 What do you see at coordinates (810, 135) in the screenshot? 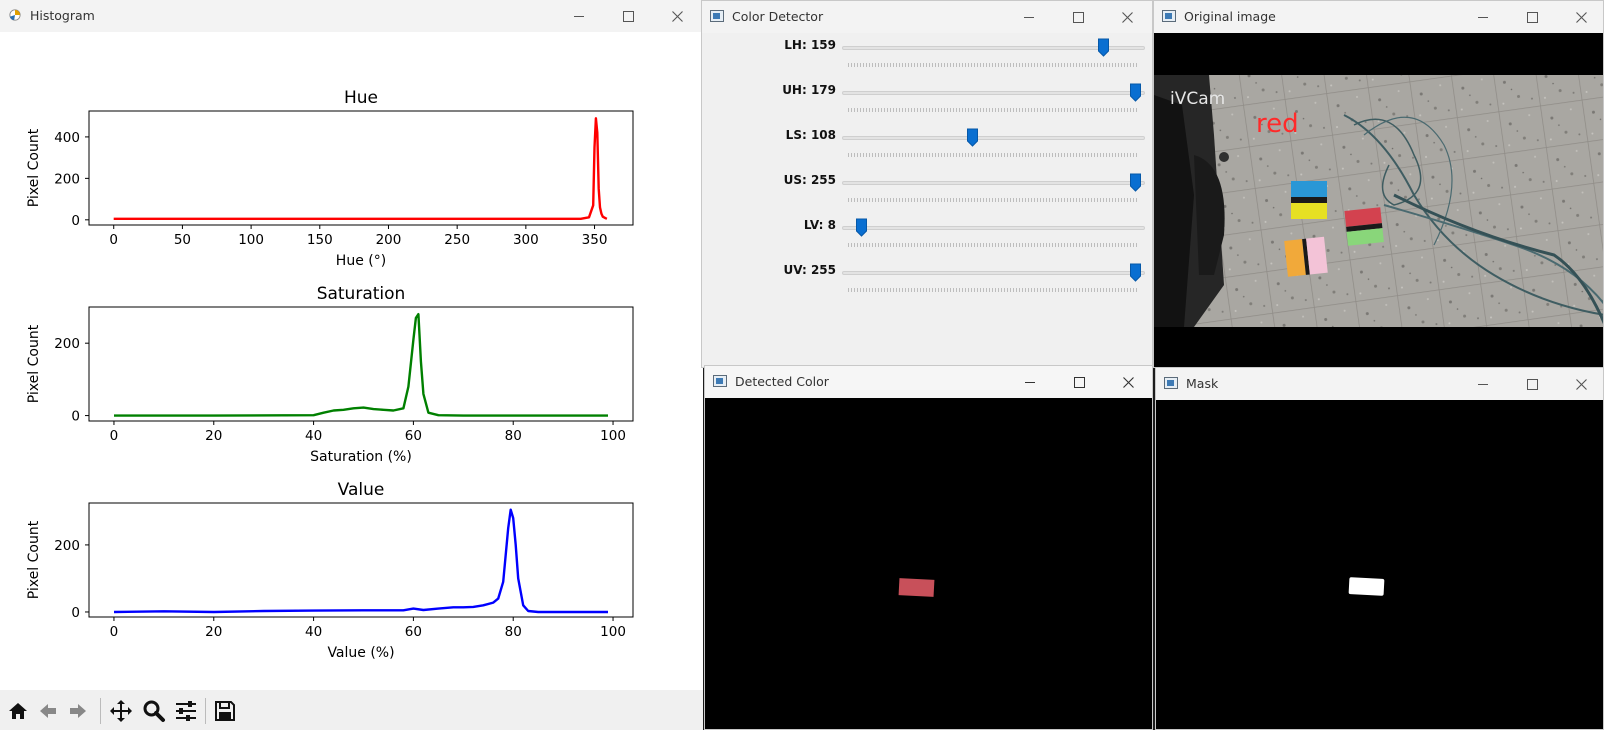
I see `trackbar-label: LS: 108` at bounding box center [810, 135].